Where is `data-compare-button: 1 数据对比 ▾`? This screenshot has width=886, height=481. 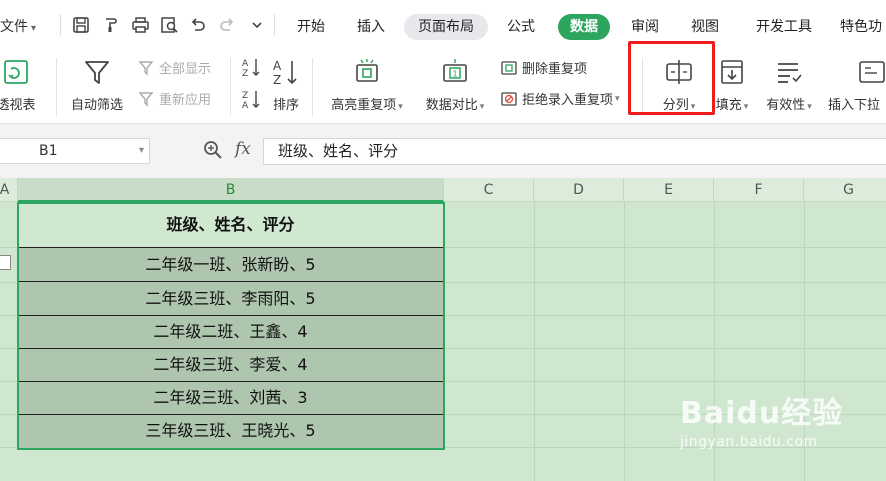
data-compare-button: 1 数据对比 ▾ is located at coordinates (455, 84).